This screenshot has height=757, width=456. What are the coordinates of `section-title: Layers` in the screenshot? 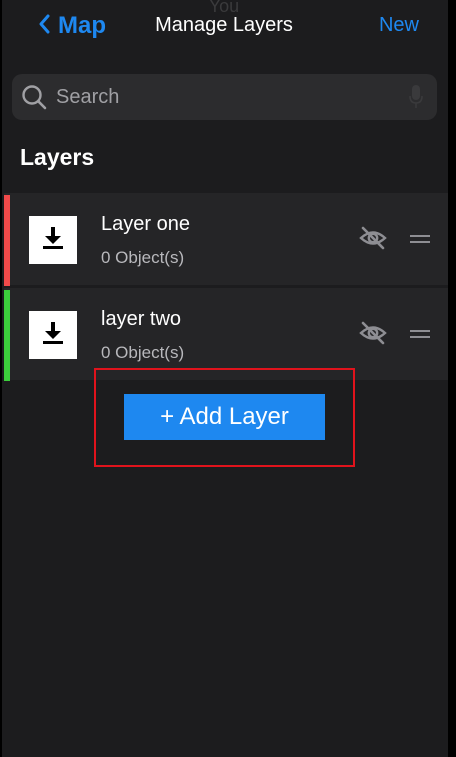 It's located at (57, 157).